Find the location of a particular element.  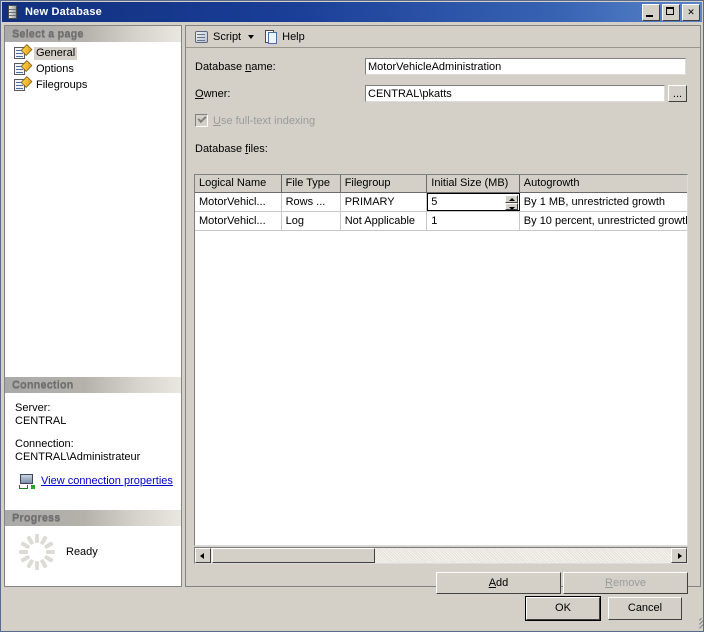

grid-horizontal-scrollbar is located at coordinates (441, 555).